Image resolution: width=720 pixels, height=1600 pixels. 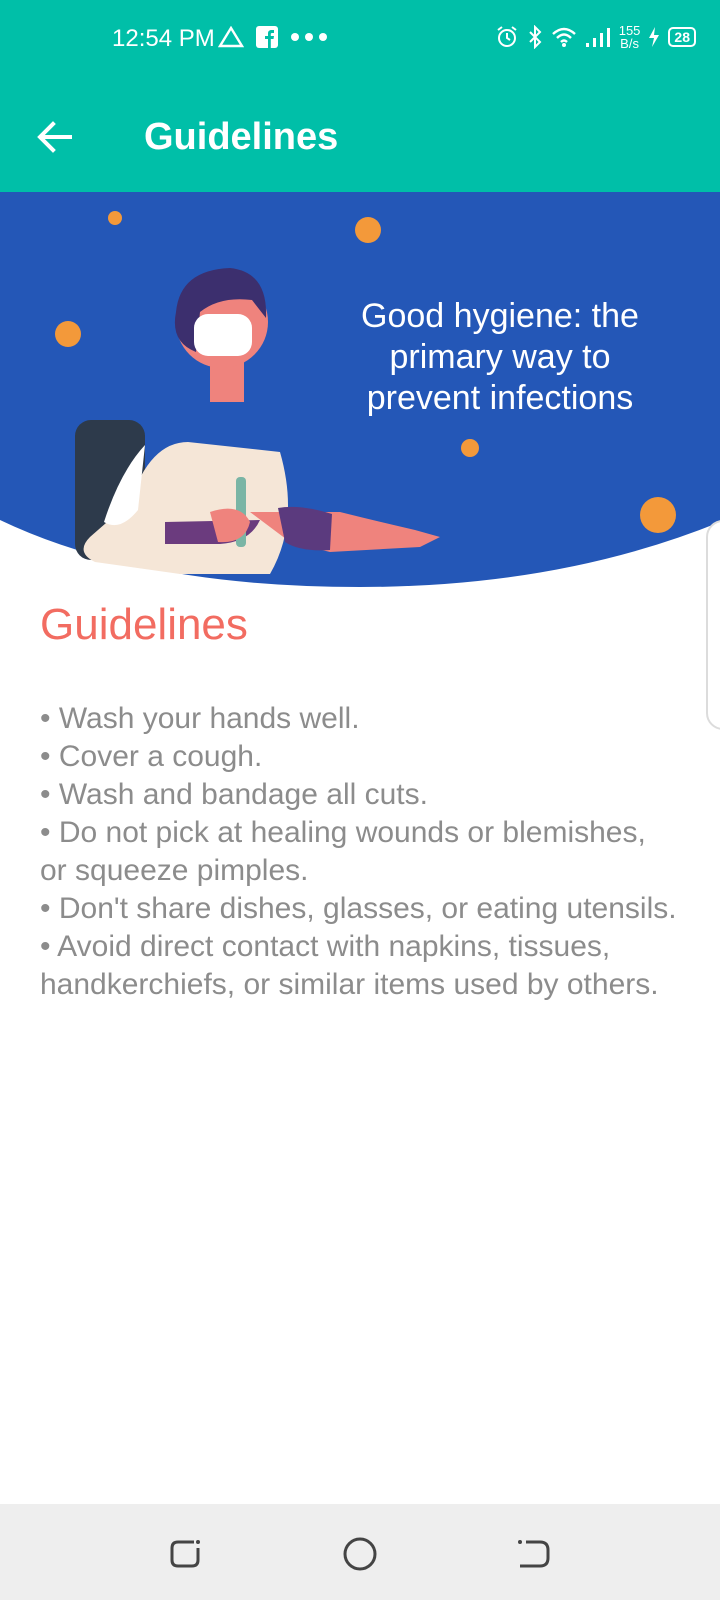 What do you see at coordinates (563, 37) in the screenshot?
I see `wifi-icon` at bounding box center [563, 37].